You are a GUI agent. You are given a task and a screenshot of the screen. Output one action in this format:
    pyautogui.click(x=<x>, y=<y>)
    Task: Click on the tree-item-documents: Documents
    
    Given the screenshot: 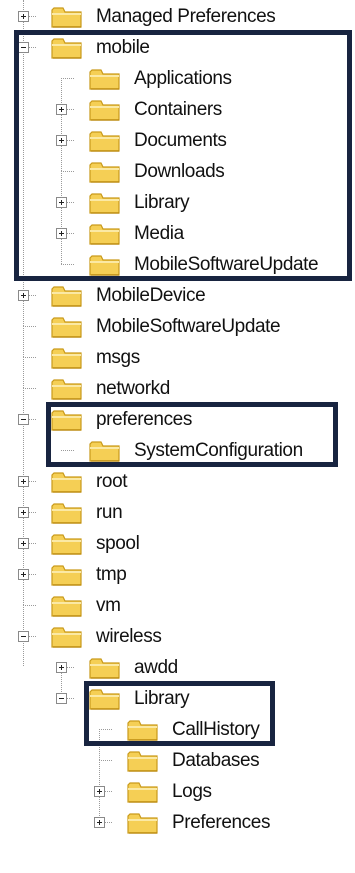 What is the action you would take?
    pyautogui.click(x=177, y=140)
    